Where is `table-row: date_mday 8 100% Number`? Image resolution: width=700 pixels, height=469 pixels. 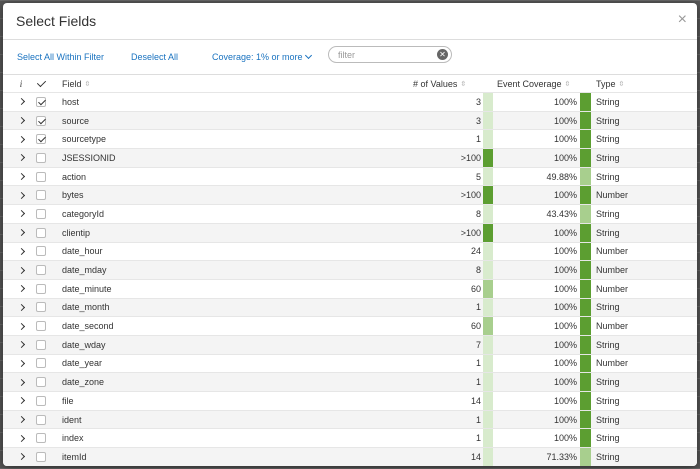
table-row: date_mday 8 100% Number is located at coordinates (350, 269).